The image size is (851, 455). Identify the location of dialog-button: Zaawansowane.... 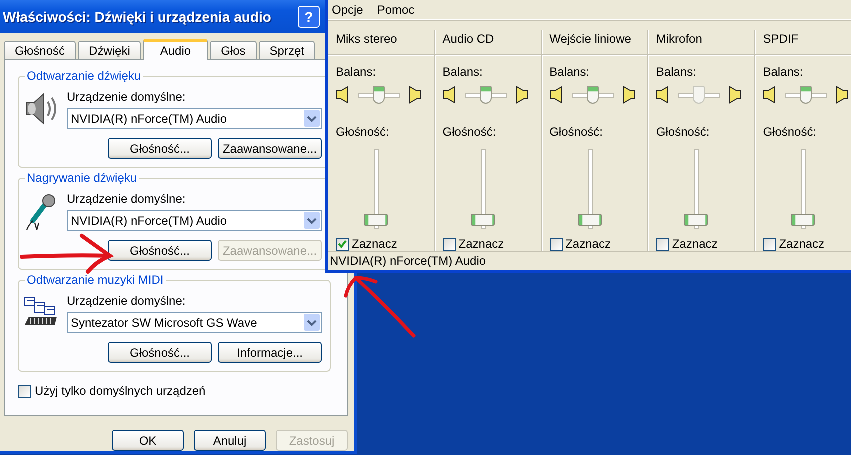
(270, 149).